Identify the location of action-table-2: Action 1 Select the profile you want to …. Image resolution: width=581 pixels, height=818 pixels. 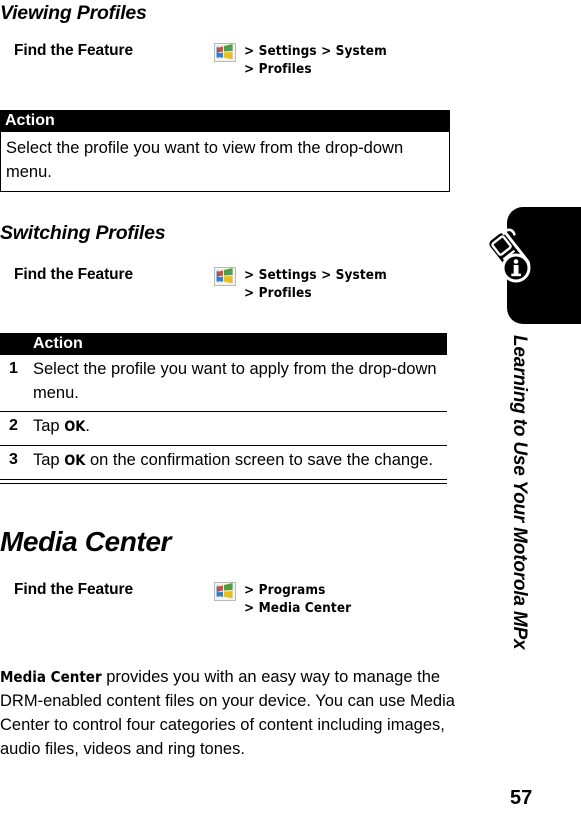
(223, 408).